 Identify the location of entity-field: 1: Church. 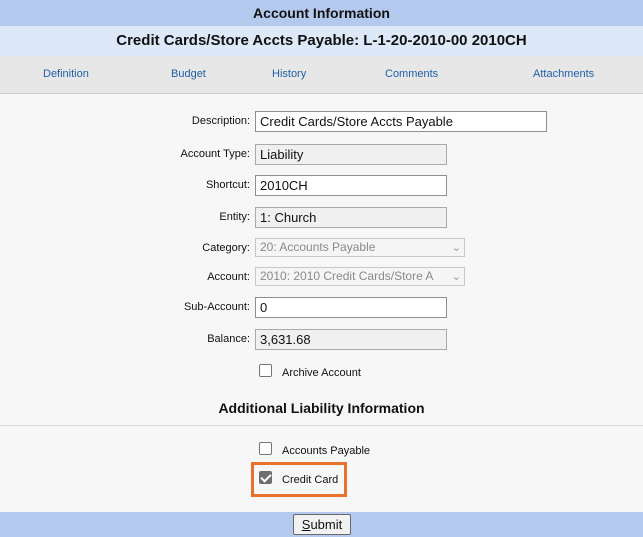
(351, 217).